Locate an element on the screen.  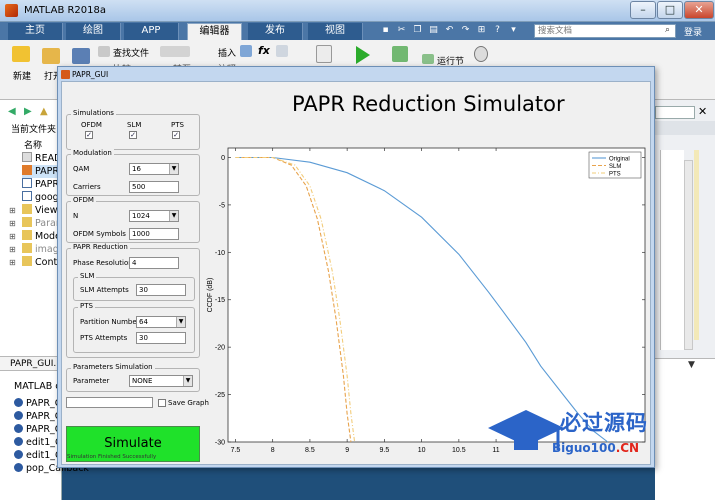
insert-section-icon is located at coordinates (246, 51).